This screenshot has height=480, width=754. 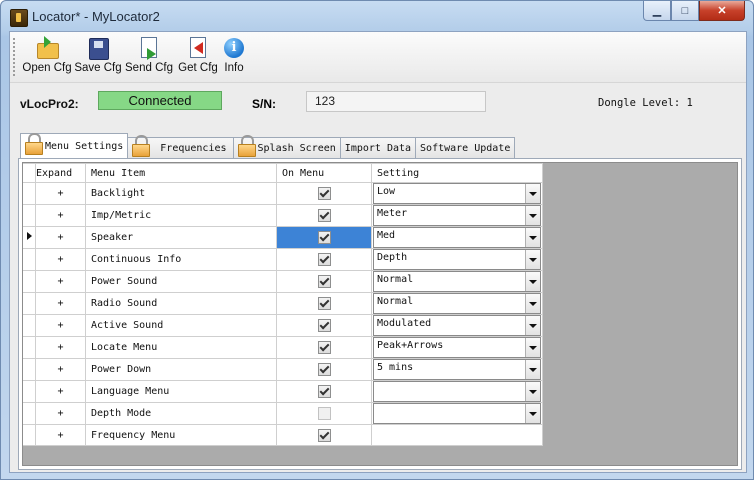 I want to click on table-row: + Power Down 5 mins, so click(x=283, y=369).